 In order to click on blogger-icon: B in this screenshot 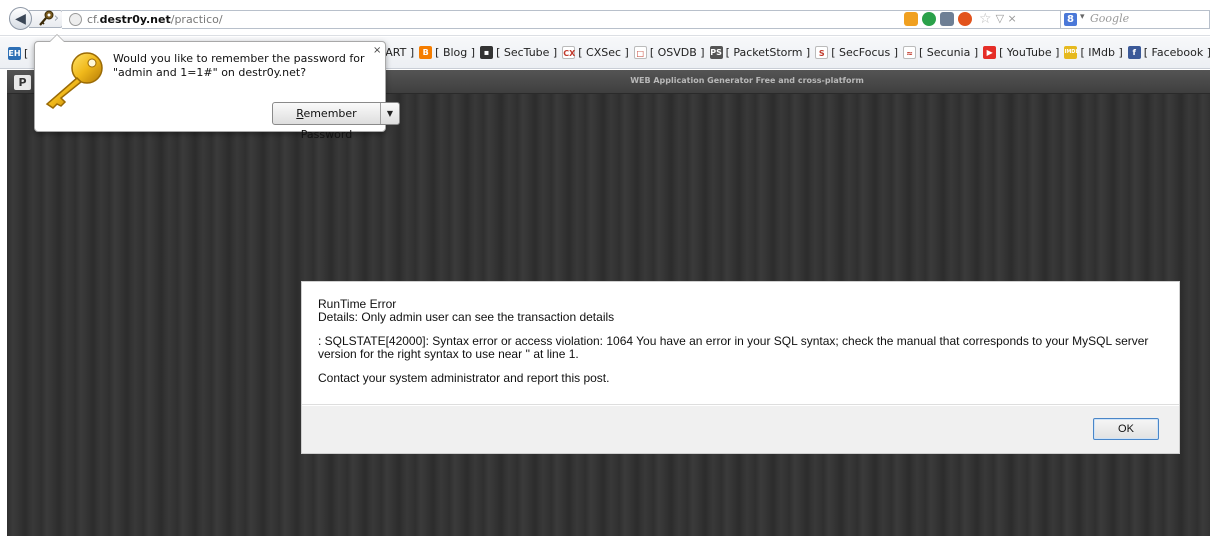, I will do `click(426, 52)`.